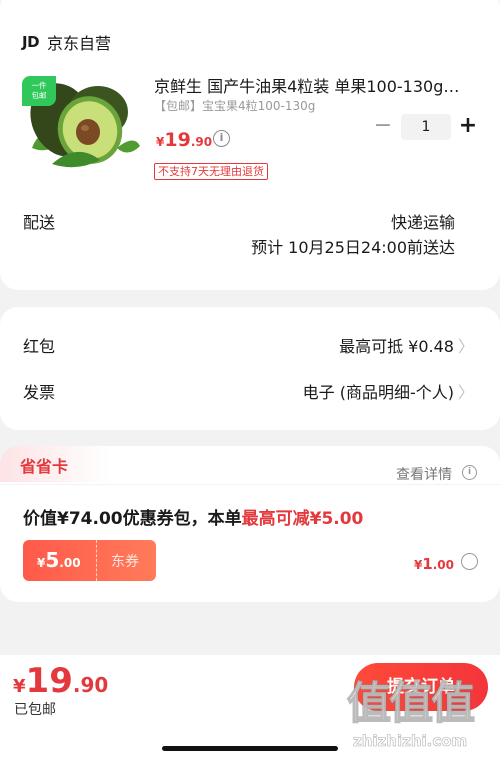 The image size is (500, 763). Describe the element at coordinates (443, 565) in the screenshot. I see `savings-price-decimal: .00` at that location.